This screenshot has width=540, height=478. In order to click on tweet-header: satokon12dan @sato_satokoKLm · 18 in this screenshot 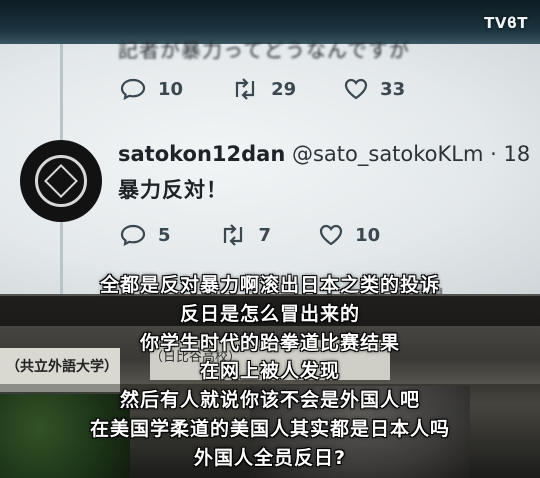, I will do `click(324, 154)`.